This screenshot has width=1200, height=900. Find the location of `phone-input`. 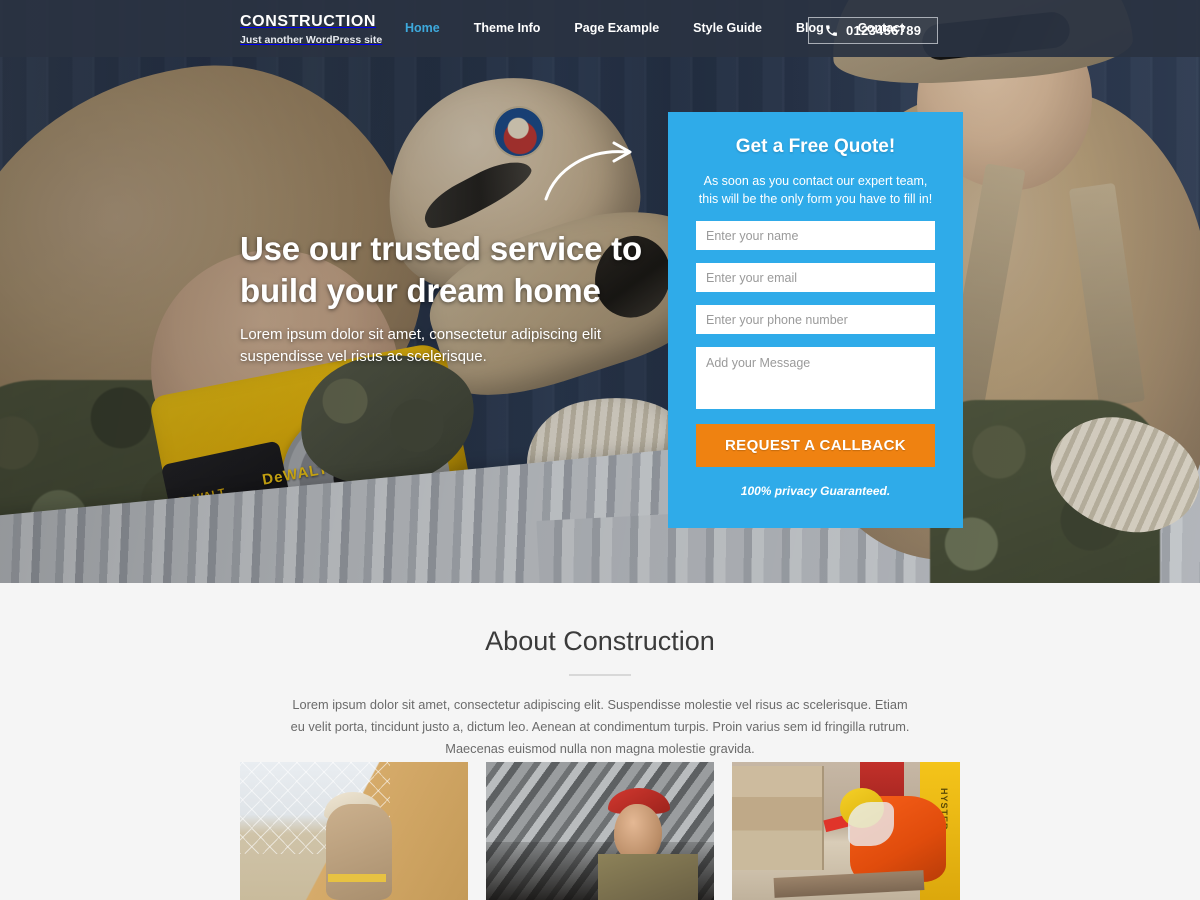

phone-input is located at coordinates (815, 320).